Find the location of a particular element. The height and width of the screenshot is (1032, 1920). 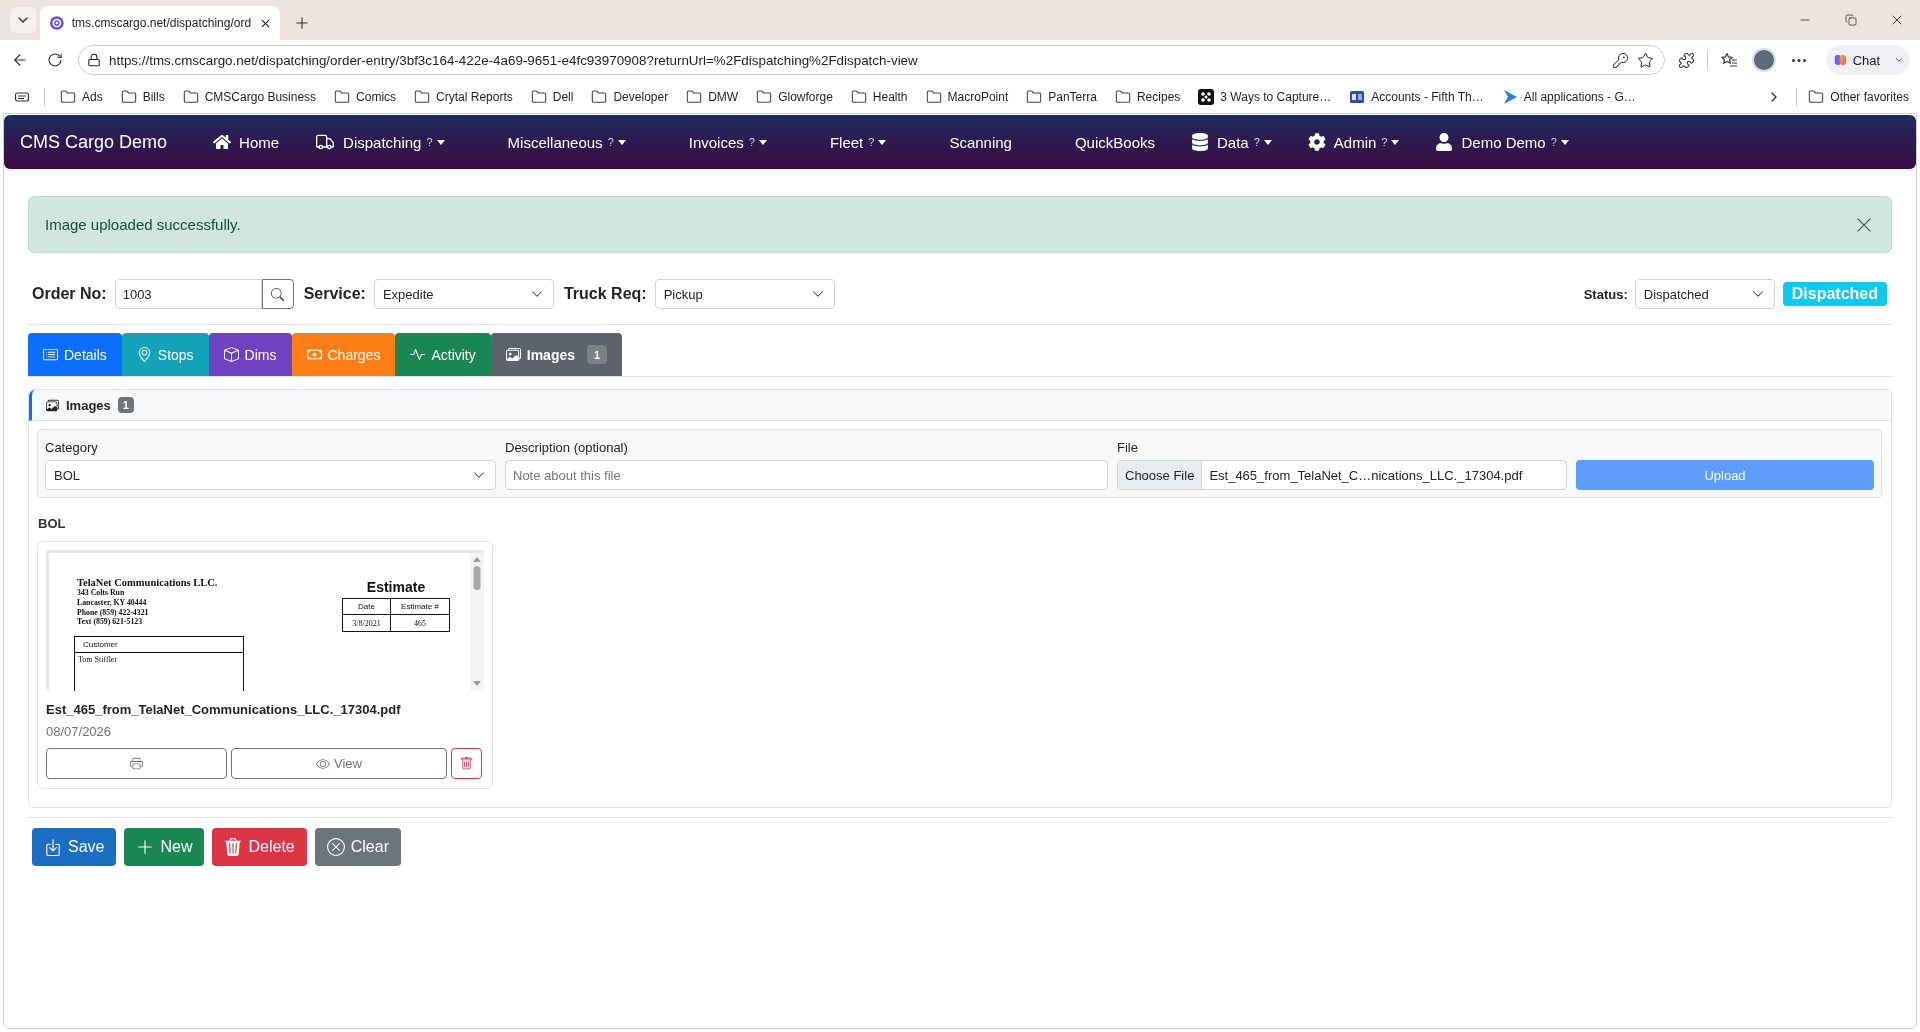

bookmark: MacroPoint is located at coordinates (967, 96).